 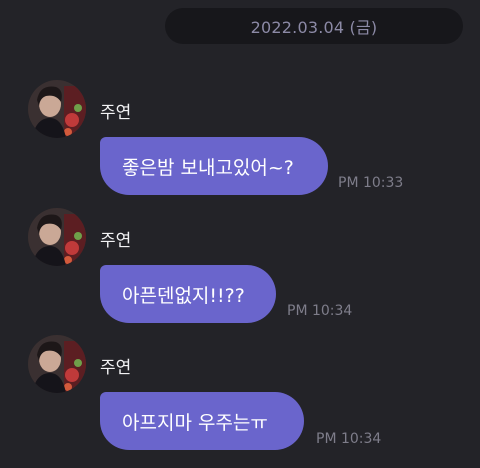 I want to click on message-text: 좋은밤 보내고있어~?, so click(x=208, y=167).